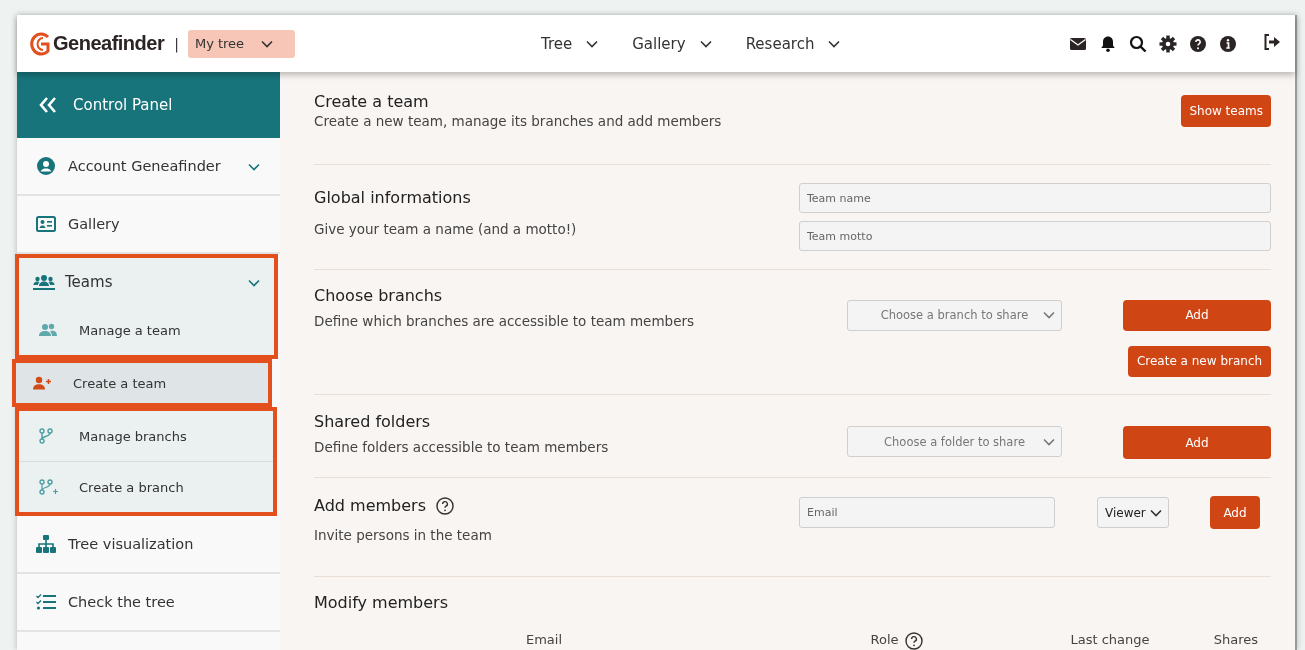  What do you see at coordinates (569, 43) in the screenshot?
I see `nav-menu: Tree` at bounding box center [569, 43].